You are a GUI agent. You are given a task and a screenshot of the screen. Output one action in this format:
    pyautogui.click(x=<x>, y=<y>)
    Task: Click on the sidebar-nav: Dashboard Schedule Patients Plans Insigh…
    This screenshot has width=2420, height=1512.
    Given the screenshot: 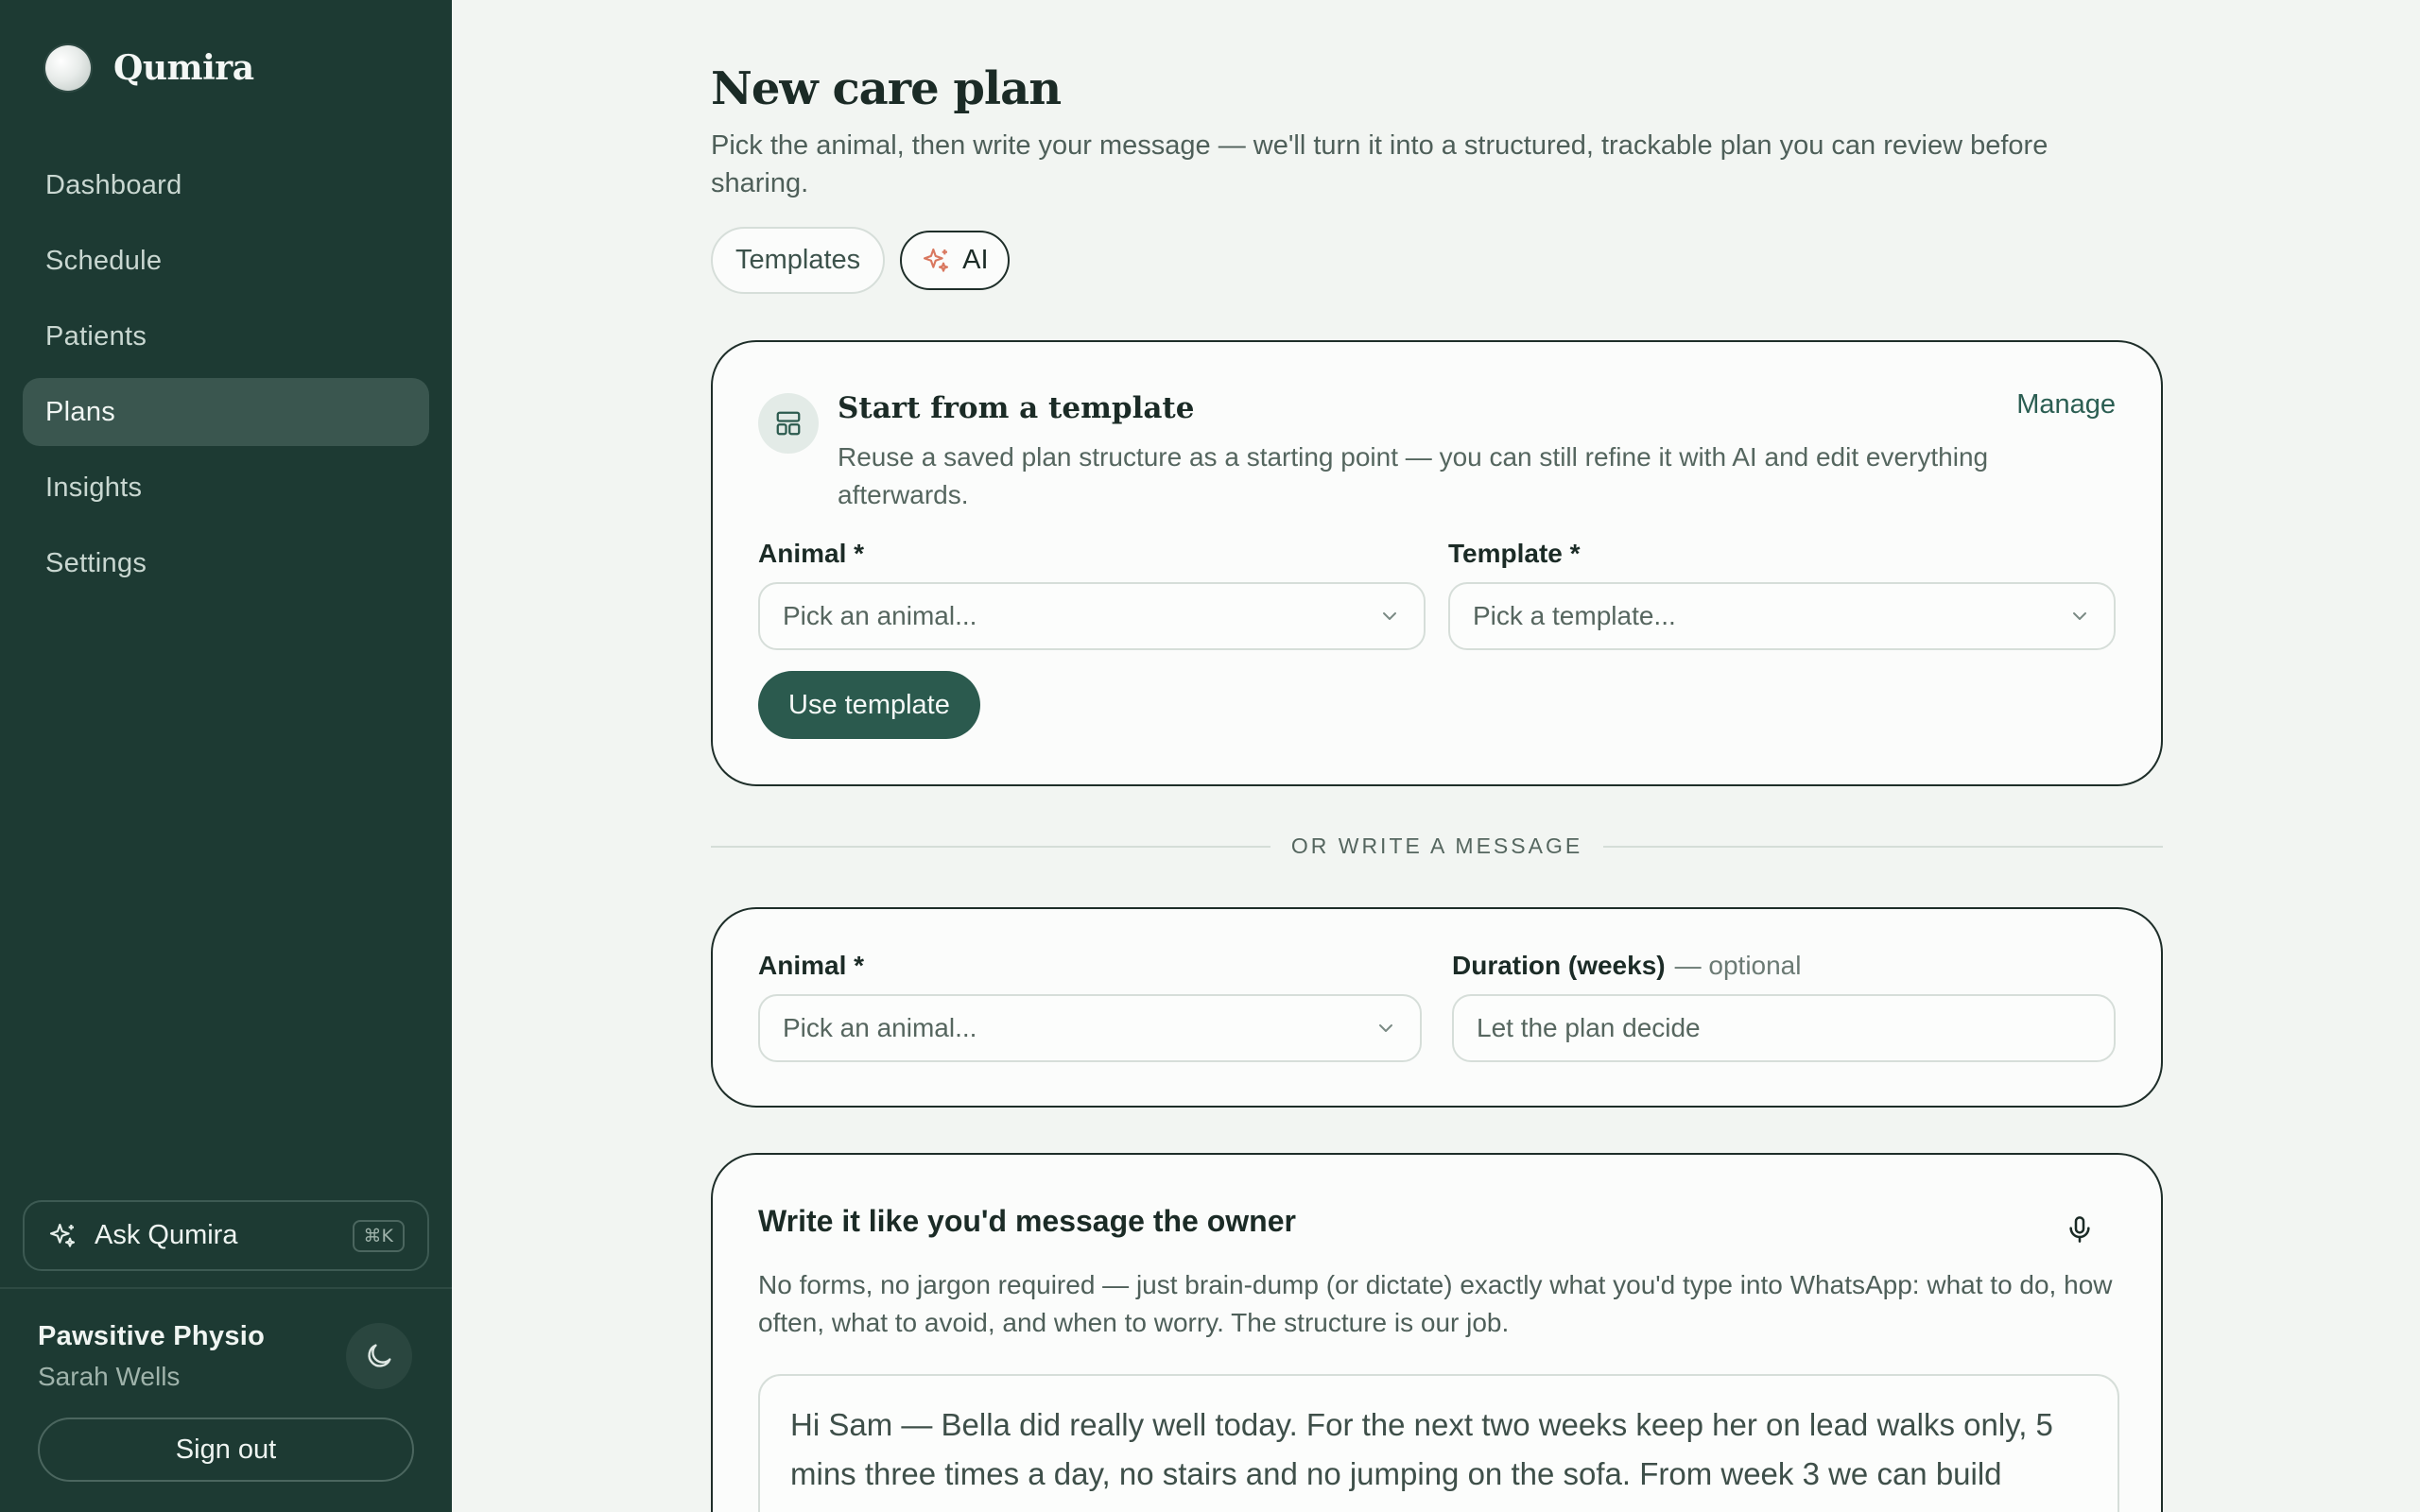 What is the action you would take?
    pyautogui.click(x=226, y=378)
    